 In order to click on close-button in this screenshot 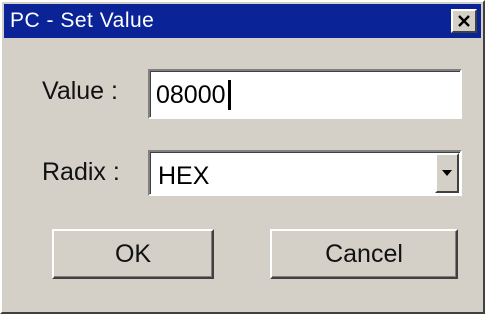, I will do `click(464, 21)`.